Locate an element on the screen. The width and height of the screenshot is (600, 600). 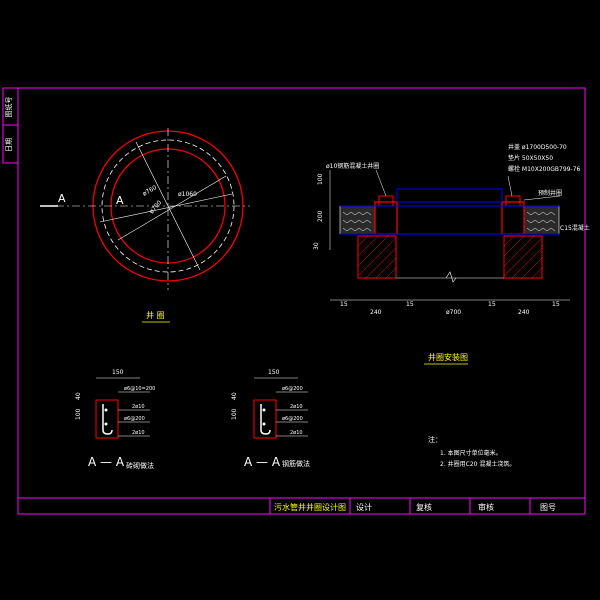
notes-line-2: 2. 井圈用C20 混凝土浇筑。 is located at coordinates (477, 464).